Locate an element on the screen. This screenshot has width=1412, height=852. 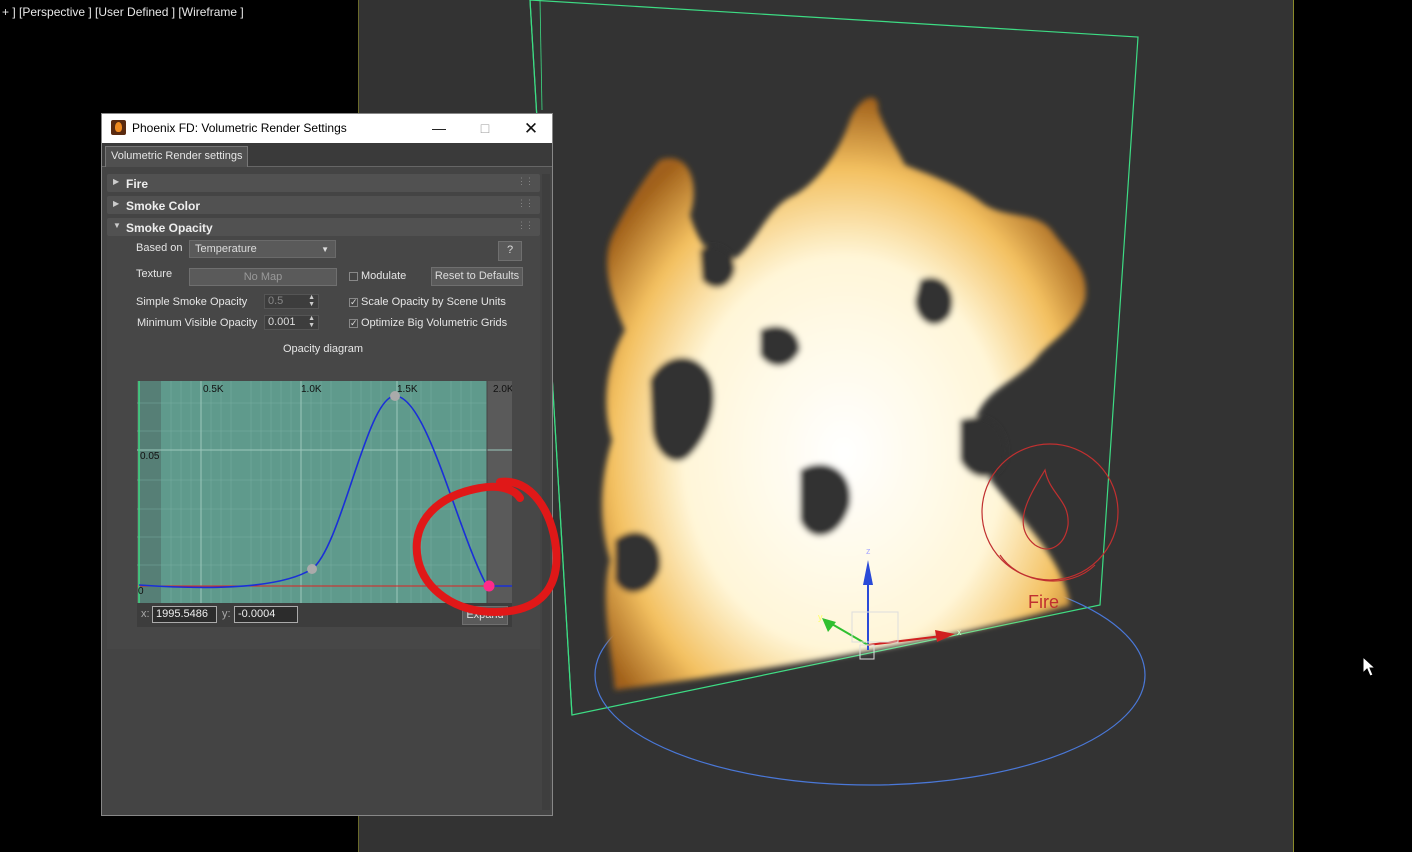
annotation-layer is located at coordinates (486, 547).